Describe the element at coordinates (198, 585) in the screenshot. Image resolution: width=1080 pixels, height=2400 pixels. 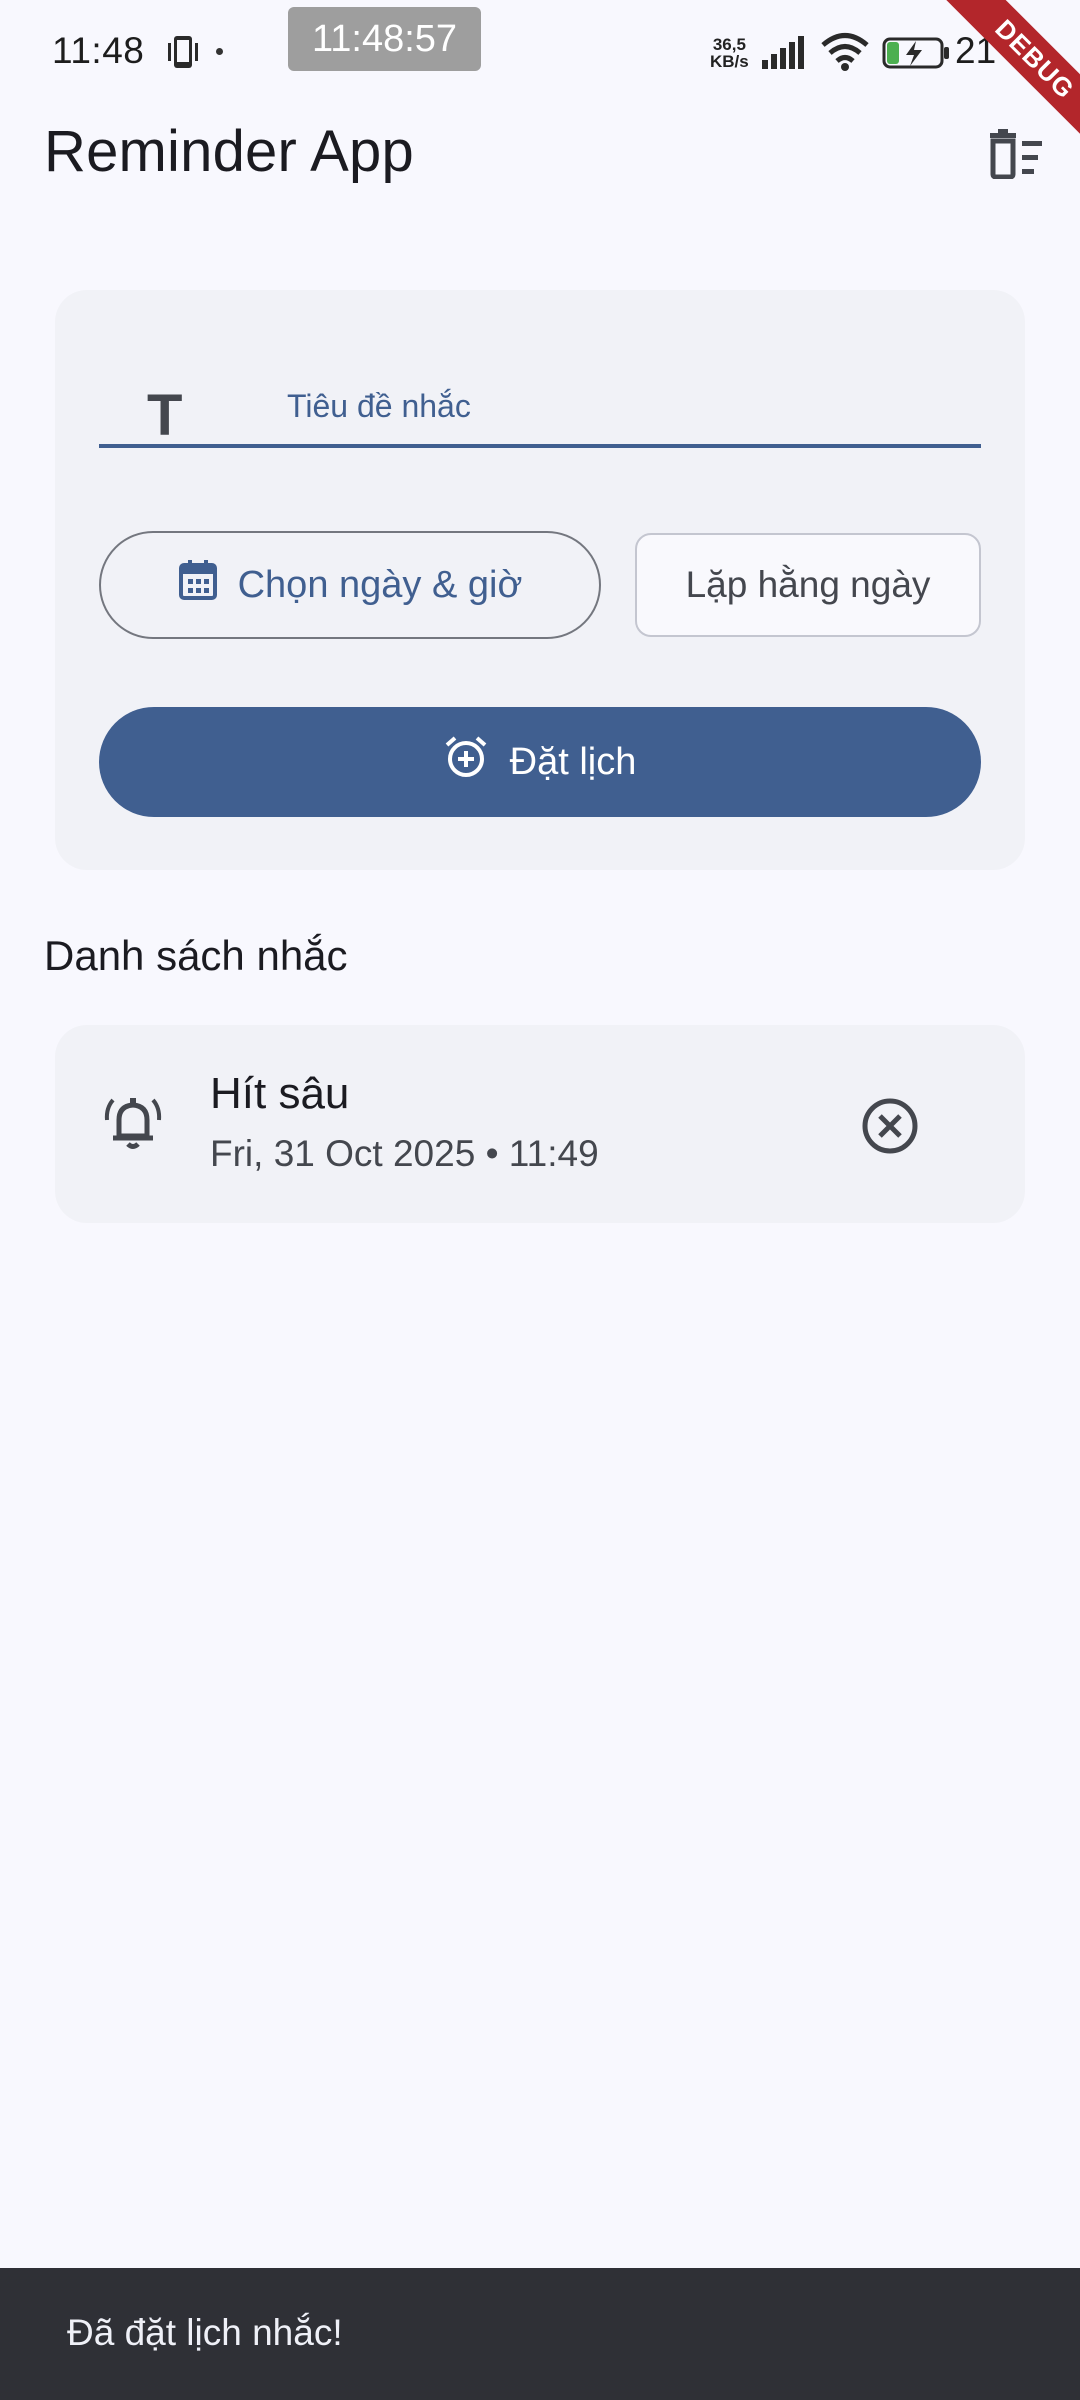
I see `calendar-icon` at that location.